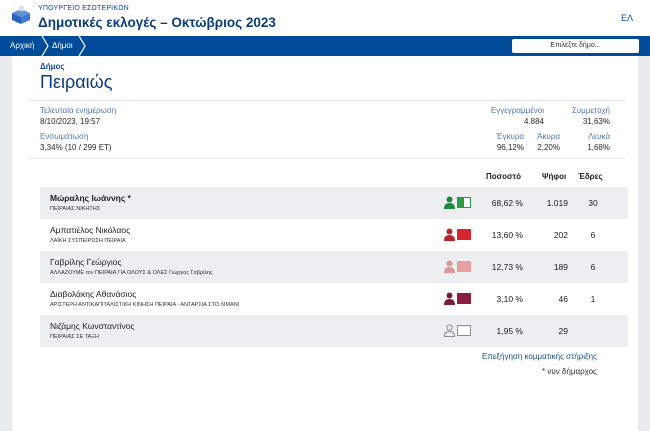  What do you see at coordinates (157, 22) in the screenshot?
I see `page-title: Δημοτικές εκλογές – Οκτώβριος 2023` at bounding box center [157, 22].